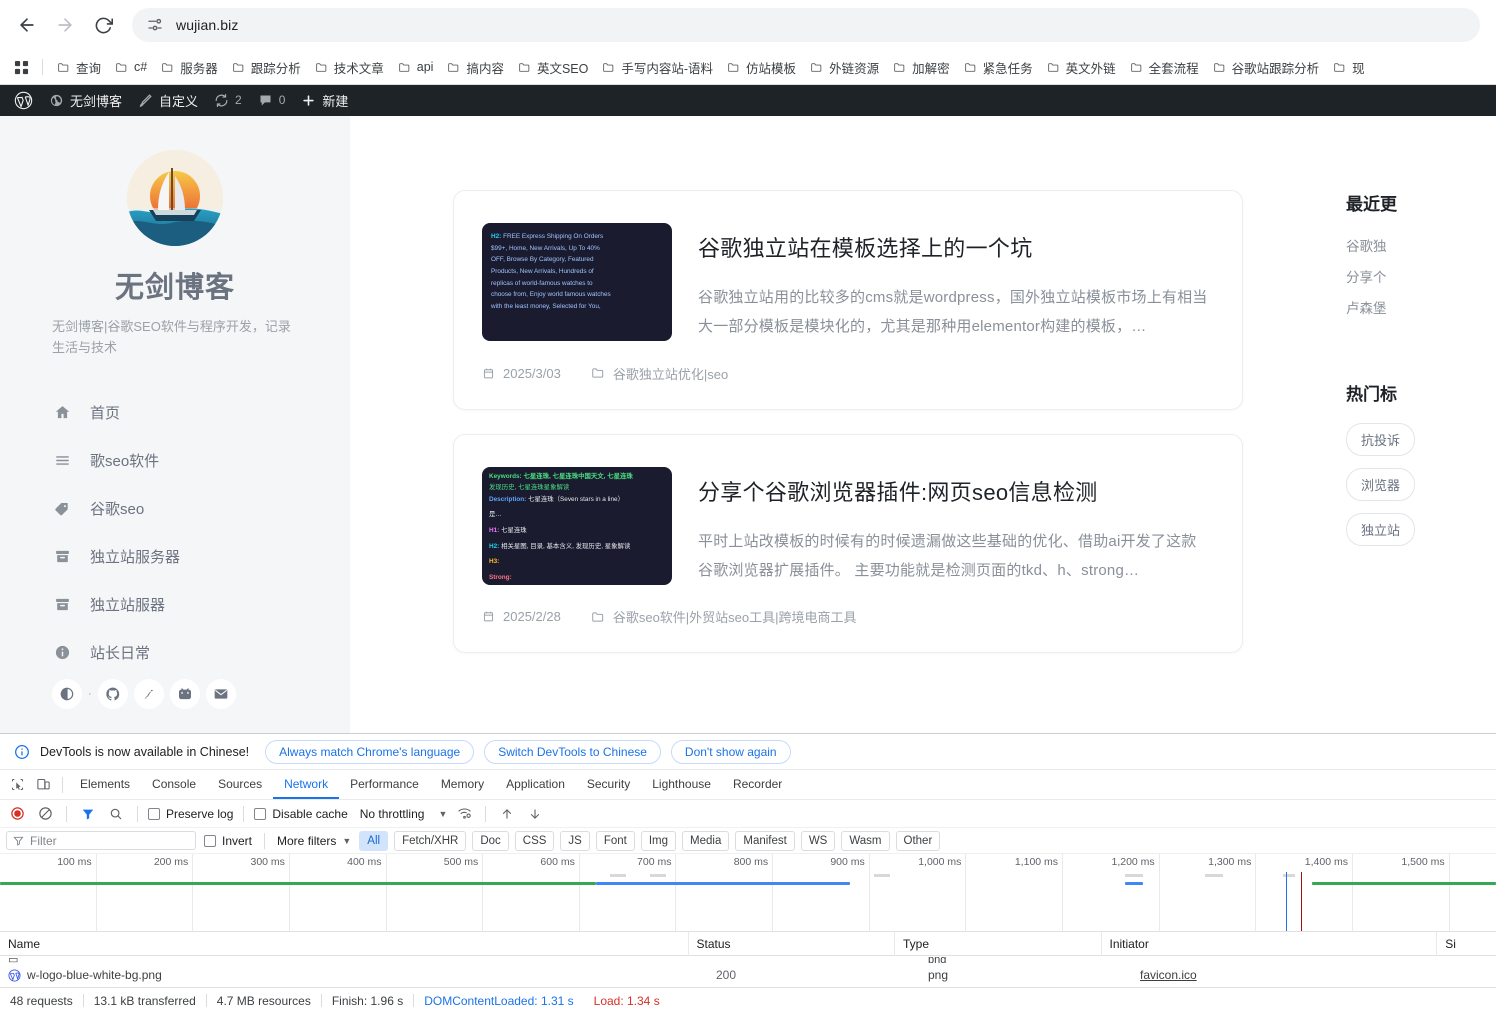 This screenshot has width=1496, height=1013. I want to click on tag-pill: 浏览器, so click(1381, 485).